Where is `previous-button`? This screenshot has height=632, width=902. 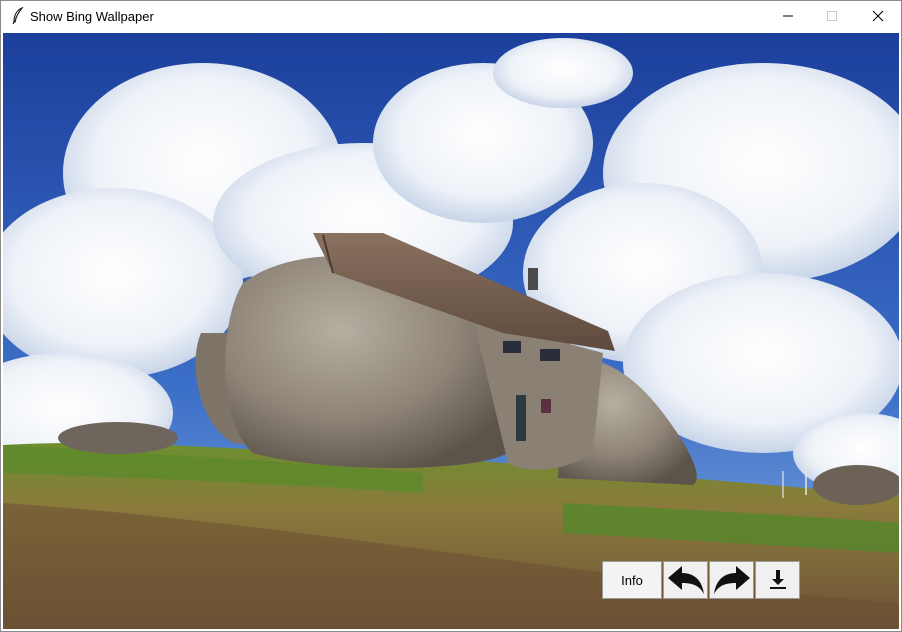 previous-button is located at coordinates (685, 580).